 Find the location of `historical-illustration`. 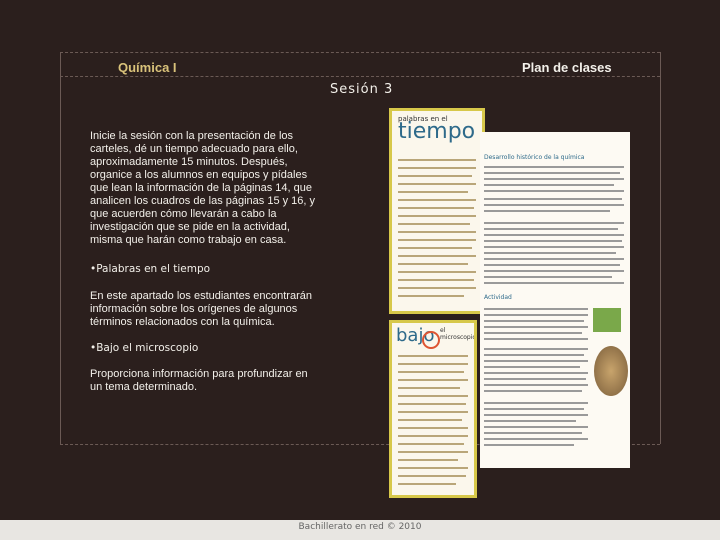

historical-illustration is located at coordinates (611, 371).